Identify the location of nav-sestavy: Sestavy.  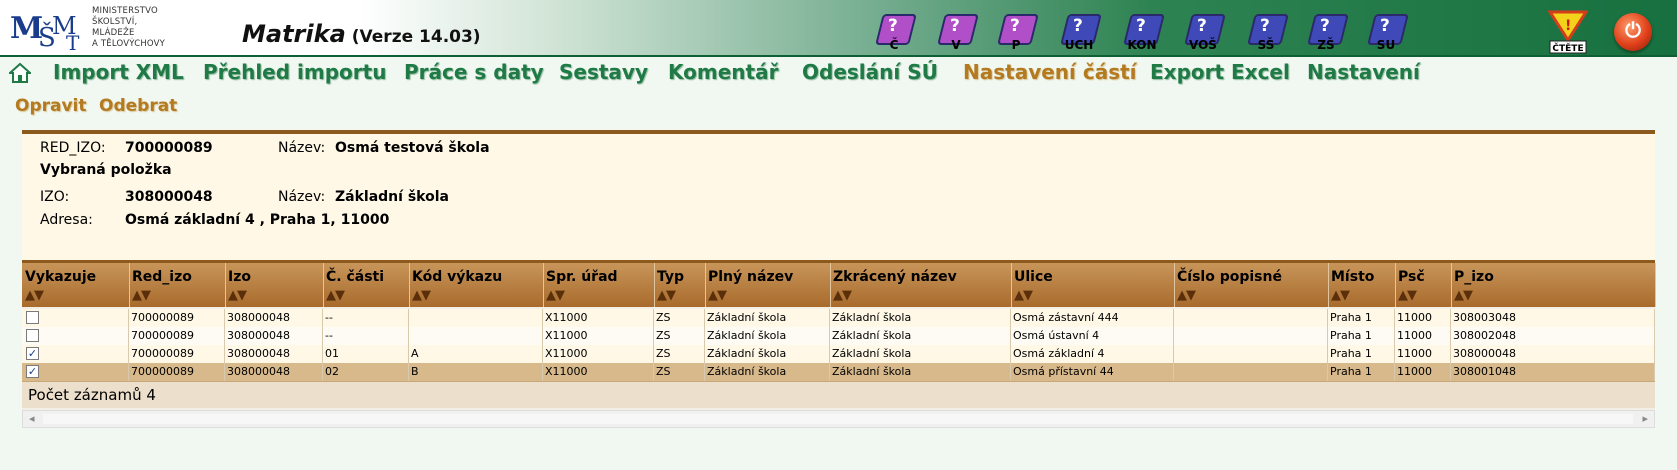
(603, 72).